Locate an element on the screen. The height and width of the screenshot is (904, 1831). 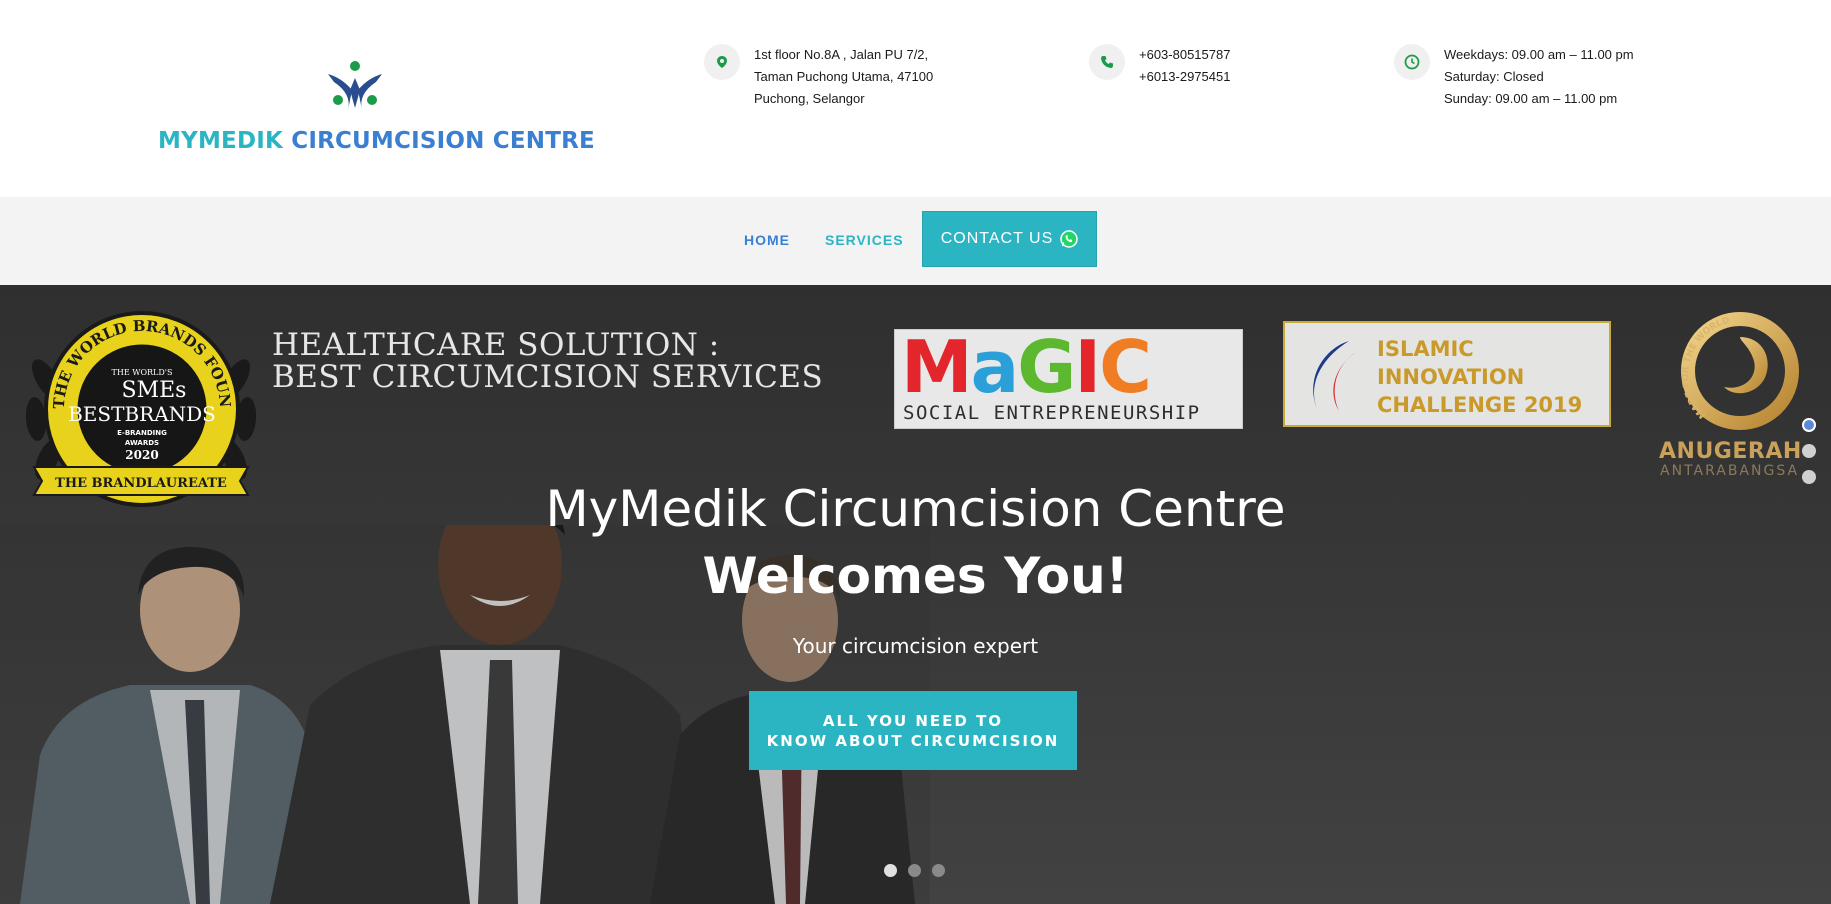
nav-services: SERVICES is located at coordinates (864, 240).